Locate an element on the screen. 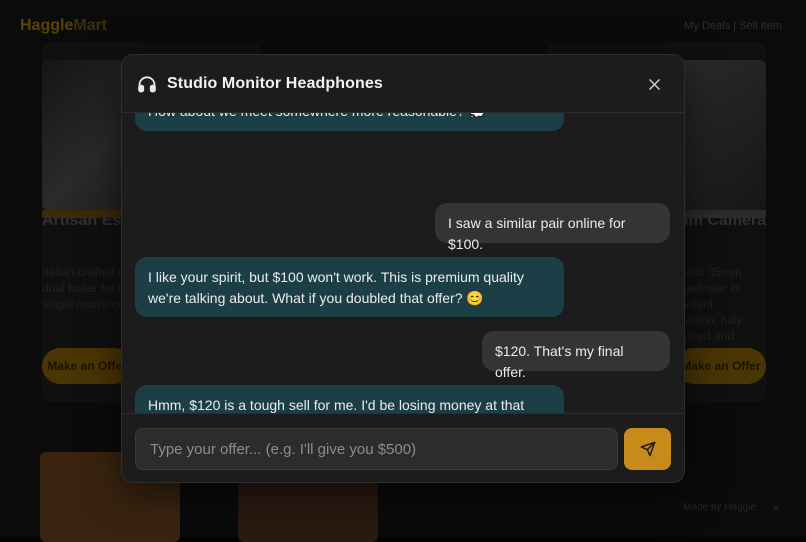  offer-input is located at coordinates (376, 449).